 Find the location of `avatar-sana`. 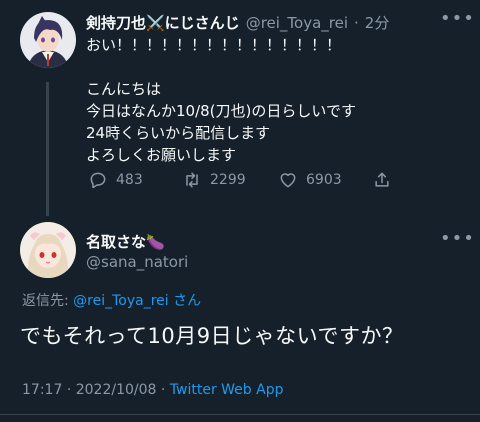

avatar-sana is located at coordinates (48, 250).